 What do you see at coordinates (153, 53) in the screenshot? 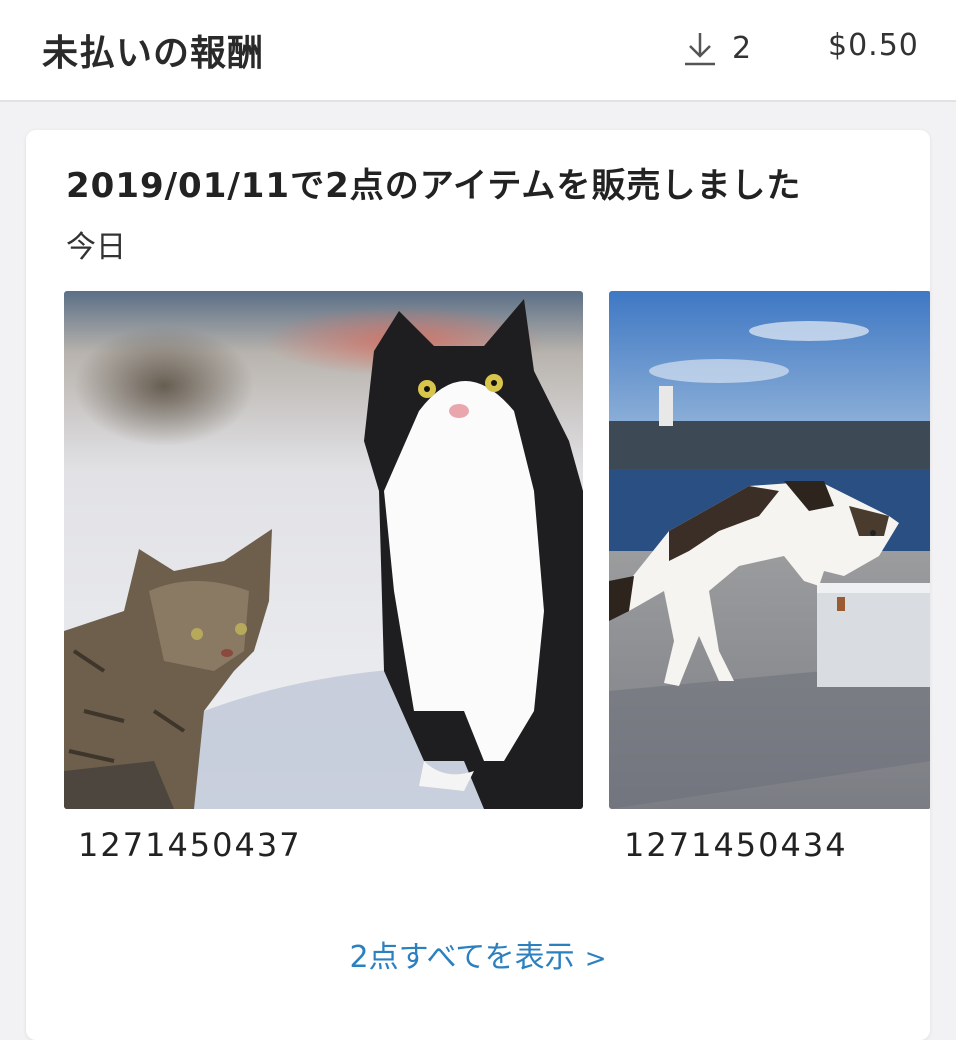
I see `page-title: 未払いの報酬` at bounding box center [153, 53].